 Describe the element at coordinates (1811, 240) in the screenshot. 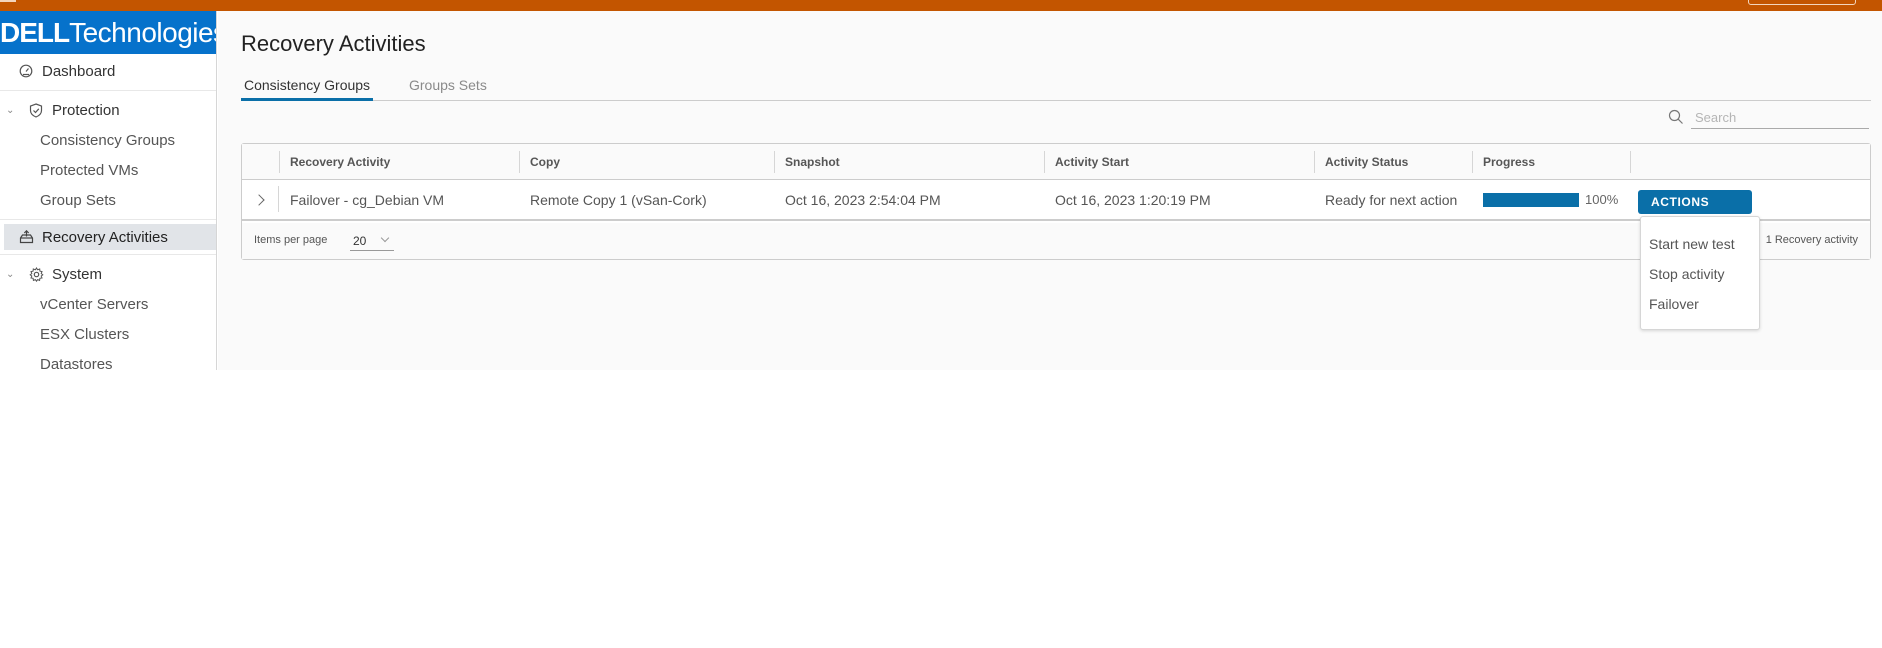

I see `record-count: 1 Recovery activity` at that location.